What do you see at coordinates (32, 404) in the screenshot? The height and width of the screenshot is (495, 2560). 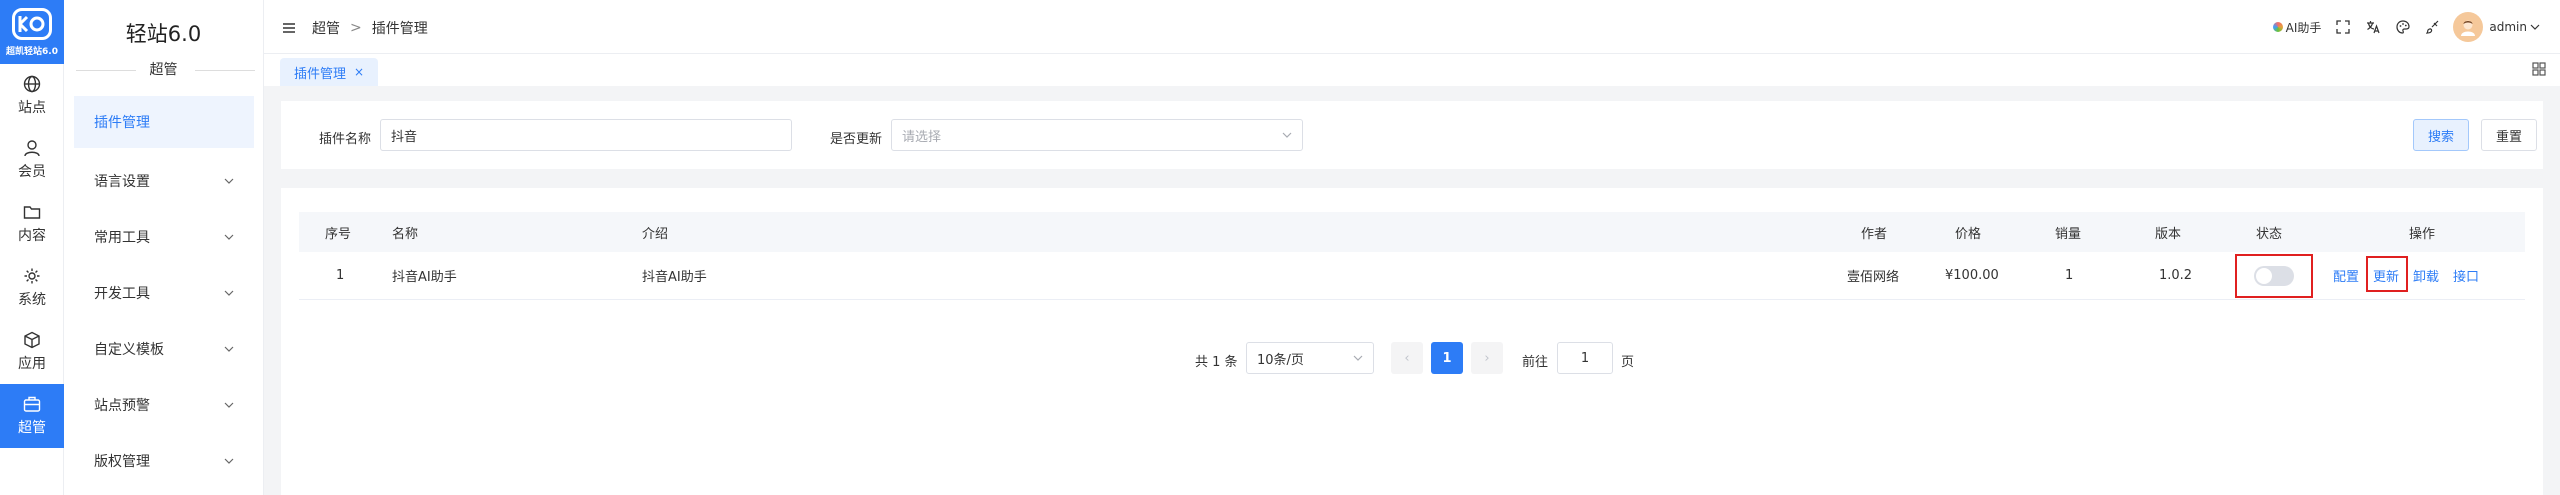 I see `briefcase-icon` at bounding box center [32, 404].